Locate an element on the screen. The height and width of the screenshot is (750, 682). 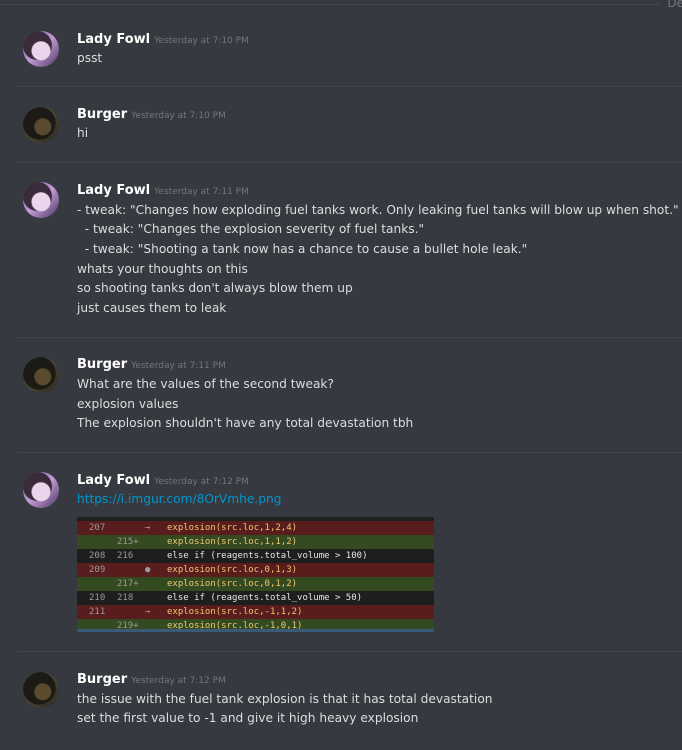
old-line-number: 208 is located at coordinates (97, 556).